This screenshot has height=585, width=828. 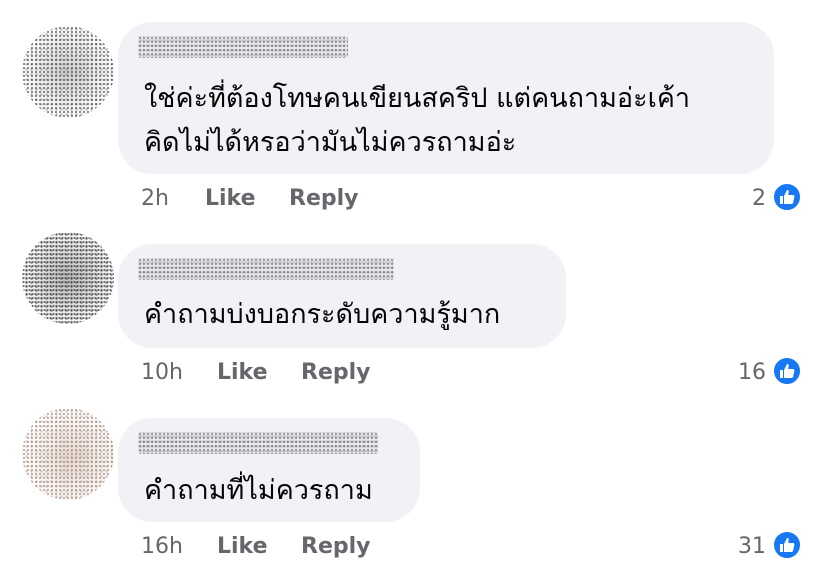 What do you see at coordinates (342, 296) in the screenshot?
I see `comment-bubble: คำถามบ่งบอกระดับความรู้มาก` at bounding box center [342, 296].